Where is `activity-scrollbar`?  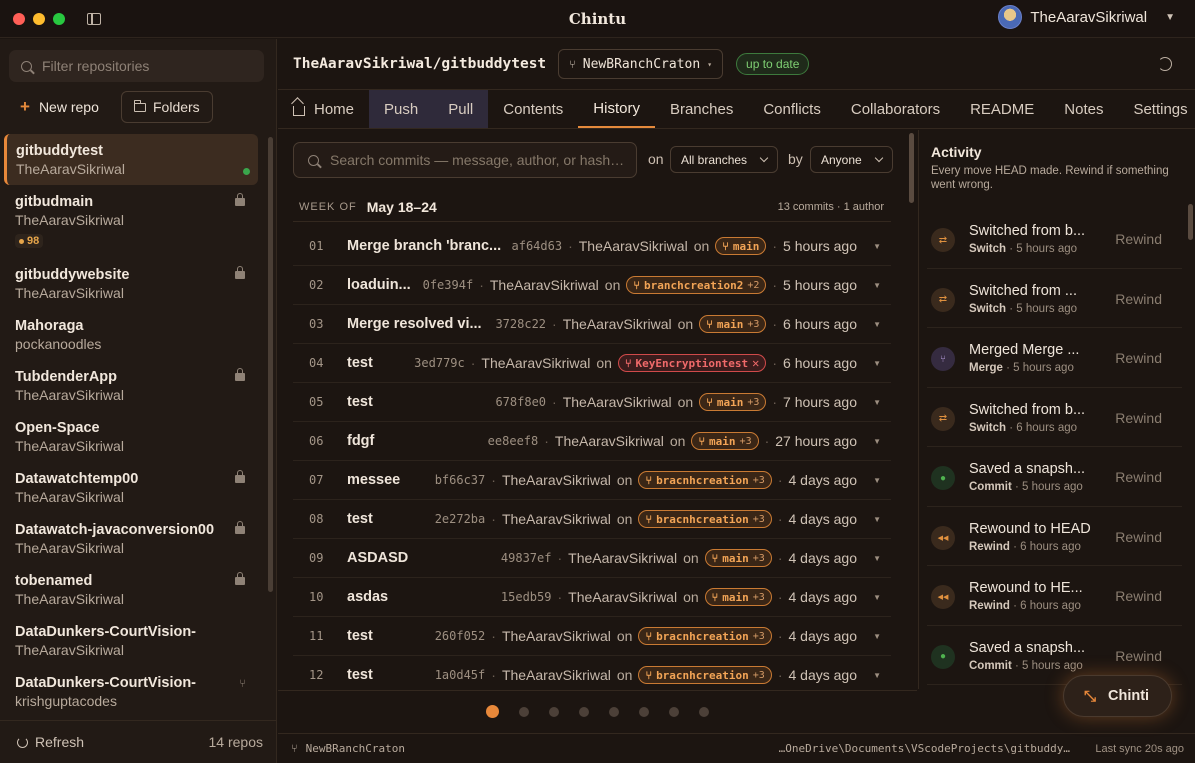
activity-scrollbar is located at coordinates (1190, 222).